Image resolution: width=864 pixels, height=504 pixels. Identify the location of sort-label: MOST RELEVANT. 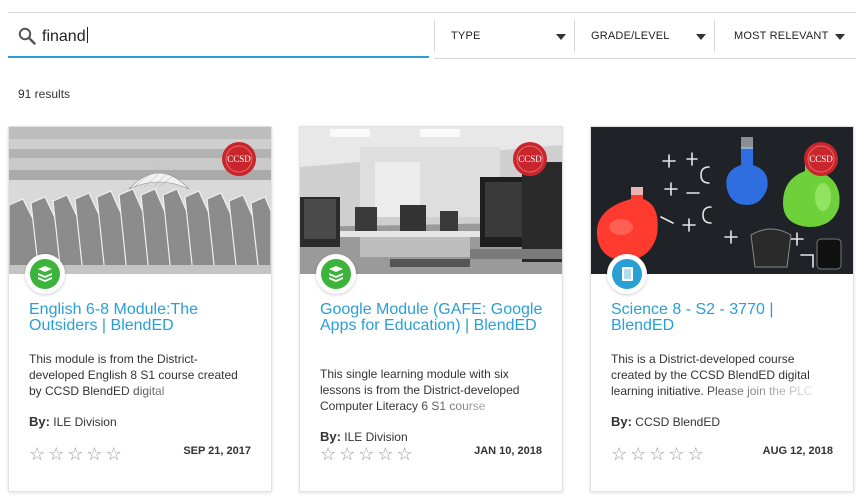
(781, 36).